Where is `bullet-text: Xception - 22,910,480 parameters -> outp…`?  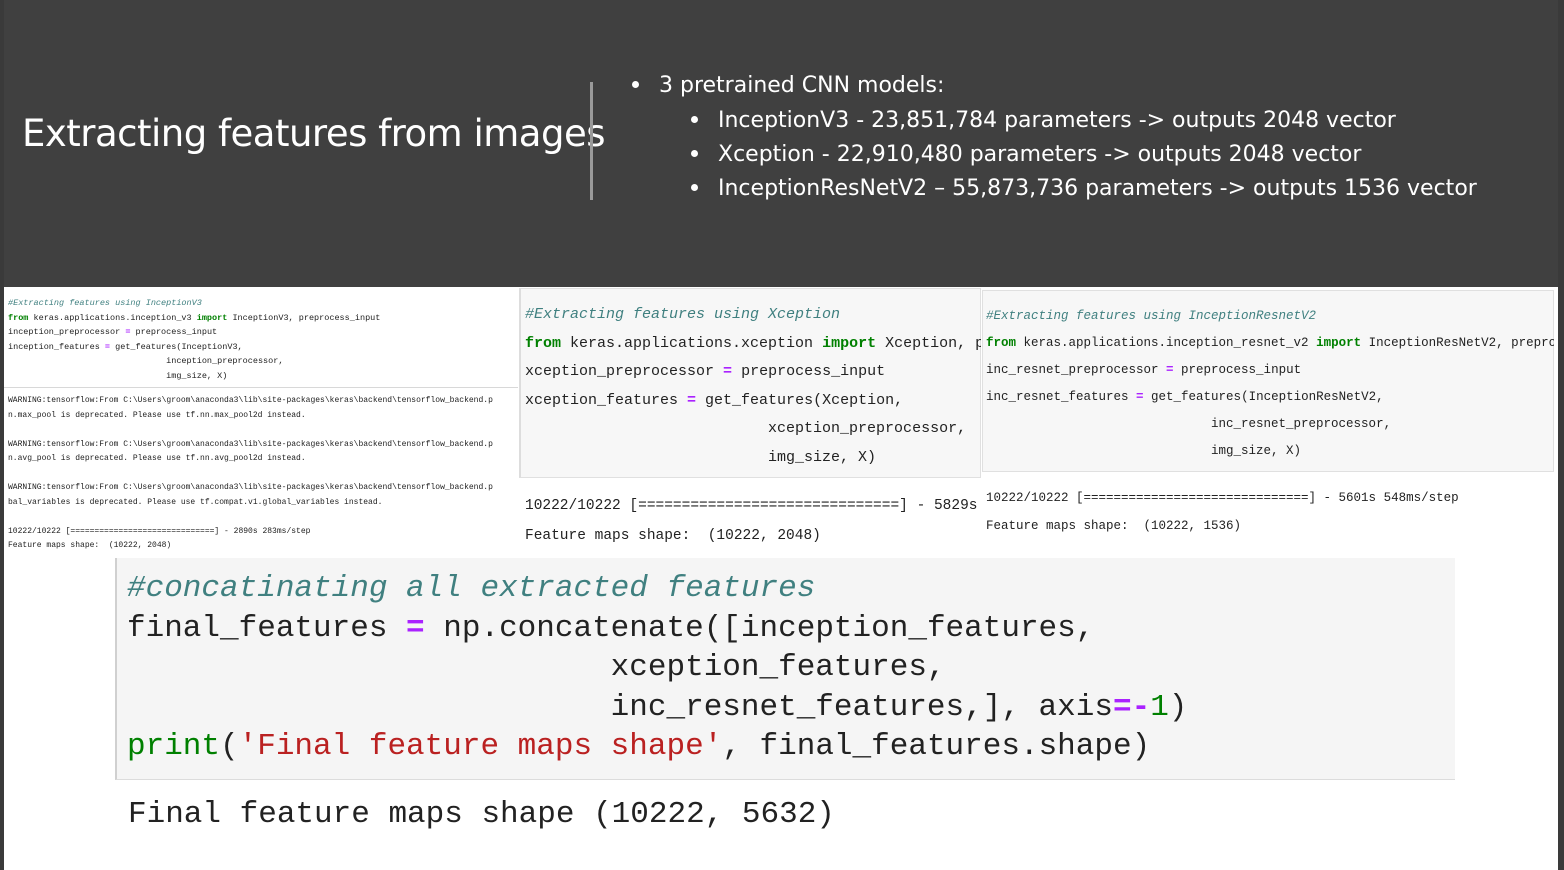
bullet-text: Xception - 22,910,480 parameters -> outp… is located at coordinates (1040, 154).